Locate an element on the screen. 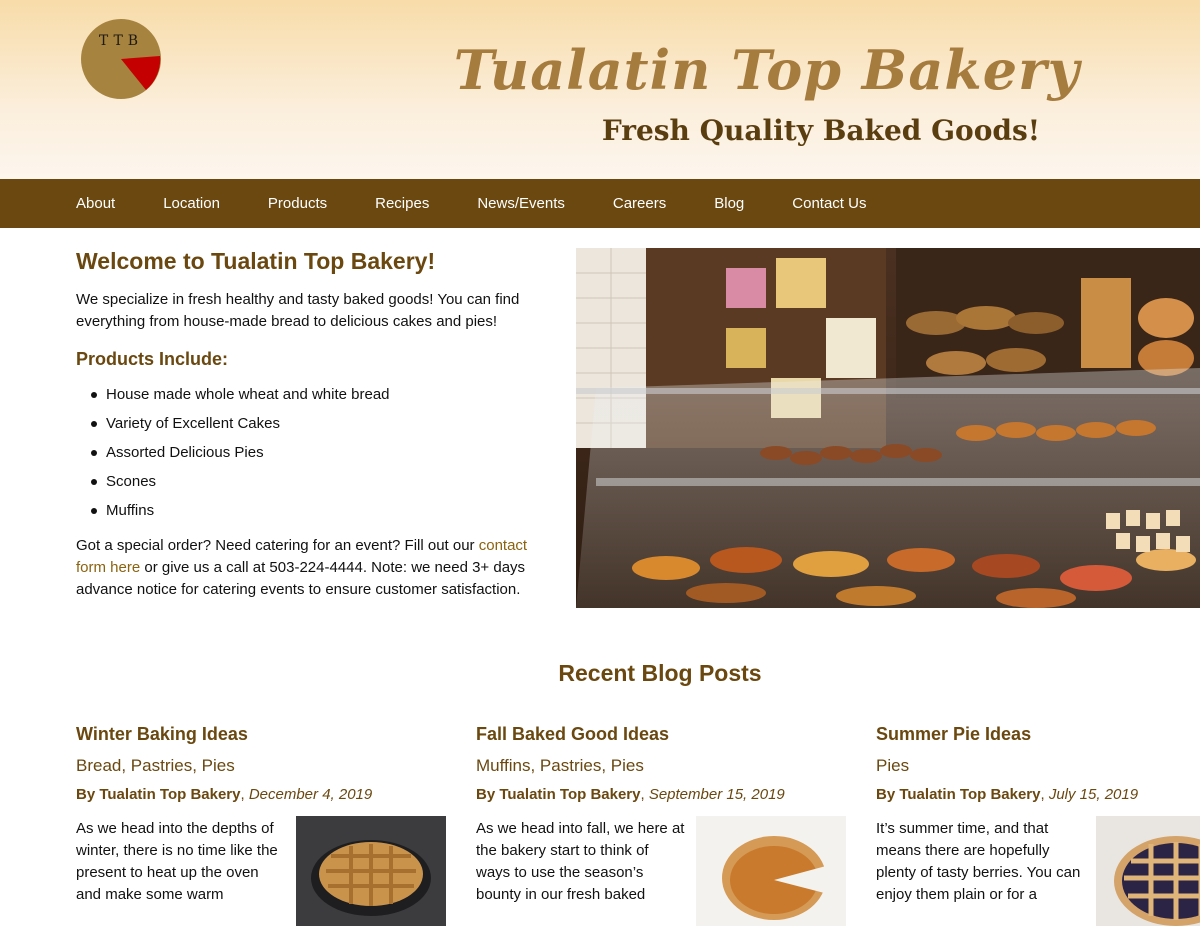 The height and width of the screenshot is (926, 1200). post-meta: By Tualatin Top Bakery, December 4, 2019 is located at coordinates (224, 794).